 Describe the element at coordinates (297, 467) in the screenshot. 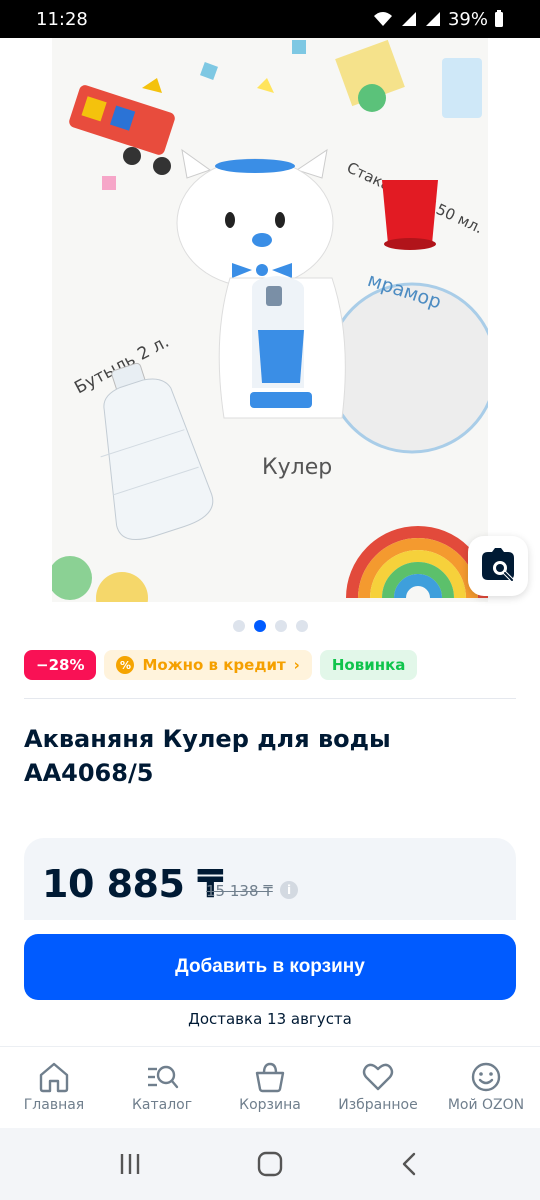

I see `cooler-label: Кулер` at that location.